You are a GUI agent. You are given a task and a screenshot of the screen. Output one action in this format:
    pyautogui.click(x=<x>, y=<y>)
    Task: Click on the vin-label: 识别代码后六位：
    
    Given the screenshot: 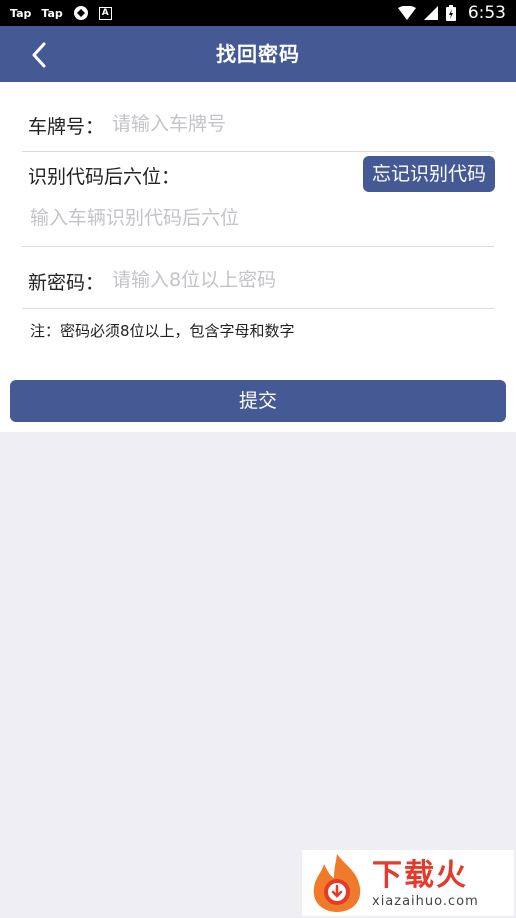 What is the action you would take?
    pyautogui.click(x=104, y=177)
    